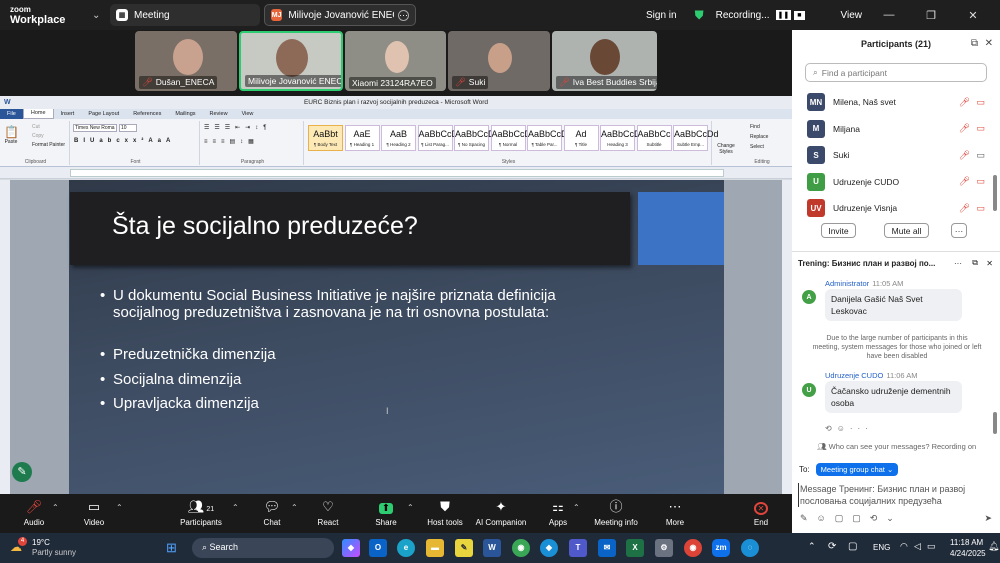 This screenshot has height=563, width=1000. I want to click on outlook-icon: O, so click(378, 548).